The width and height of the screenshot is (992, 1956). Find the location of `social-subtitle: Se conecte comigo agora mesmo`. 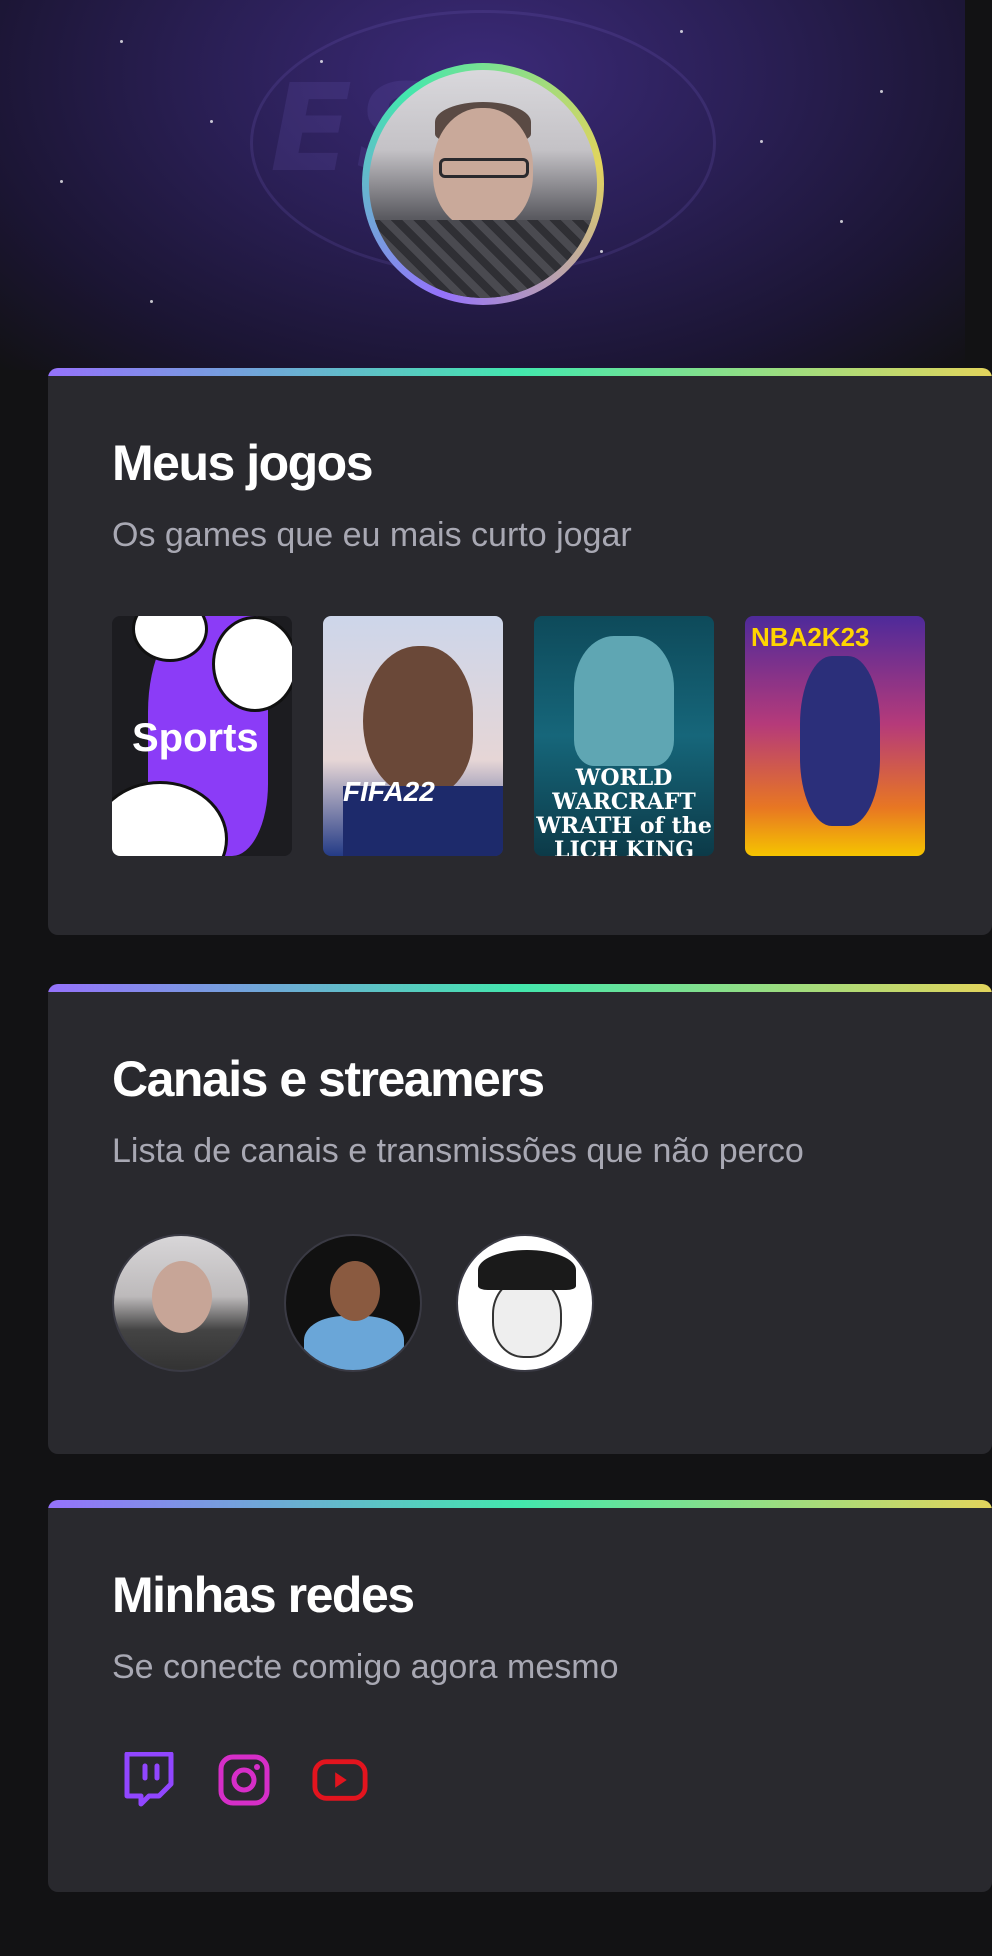

social-subtitle: Se conecte comigo agora mesmo is located at coordinates (365, 1667).